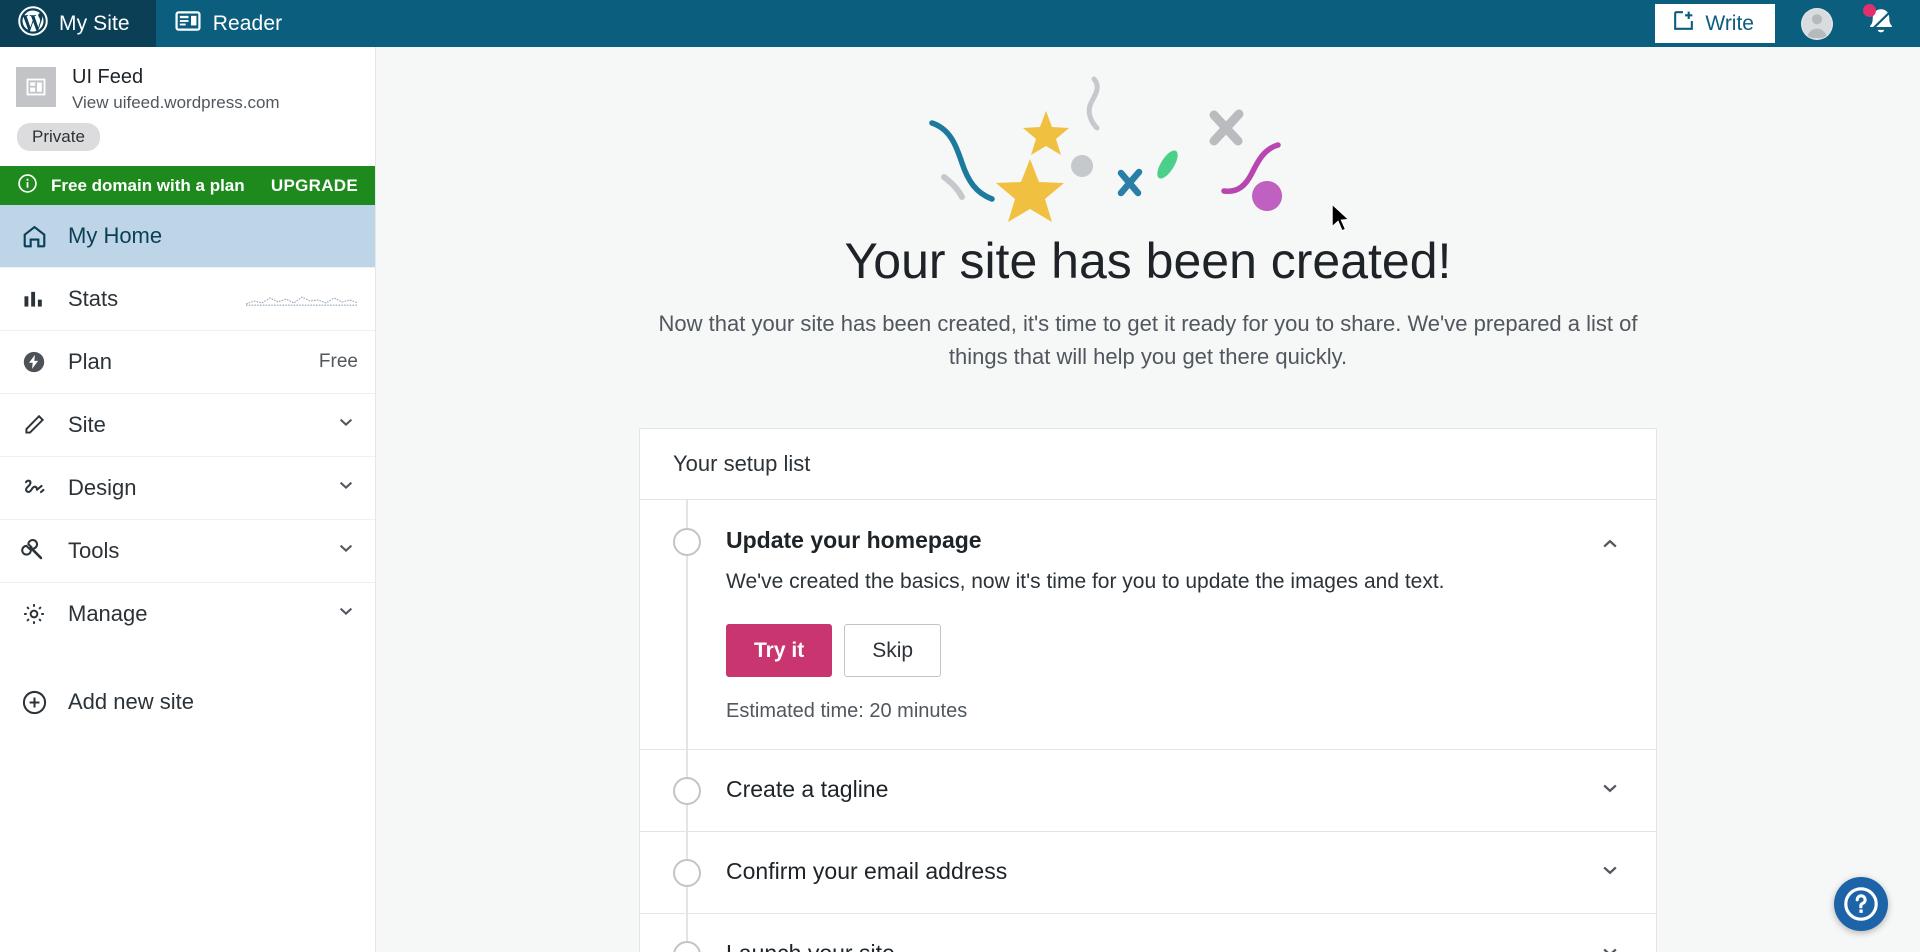 The image size is (1920, 952). Describe the element at coordinates (1106, 149) in the screenshot. I see `confetti-svg` at that location.